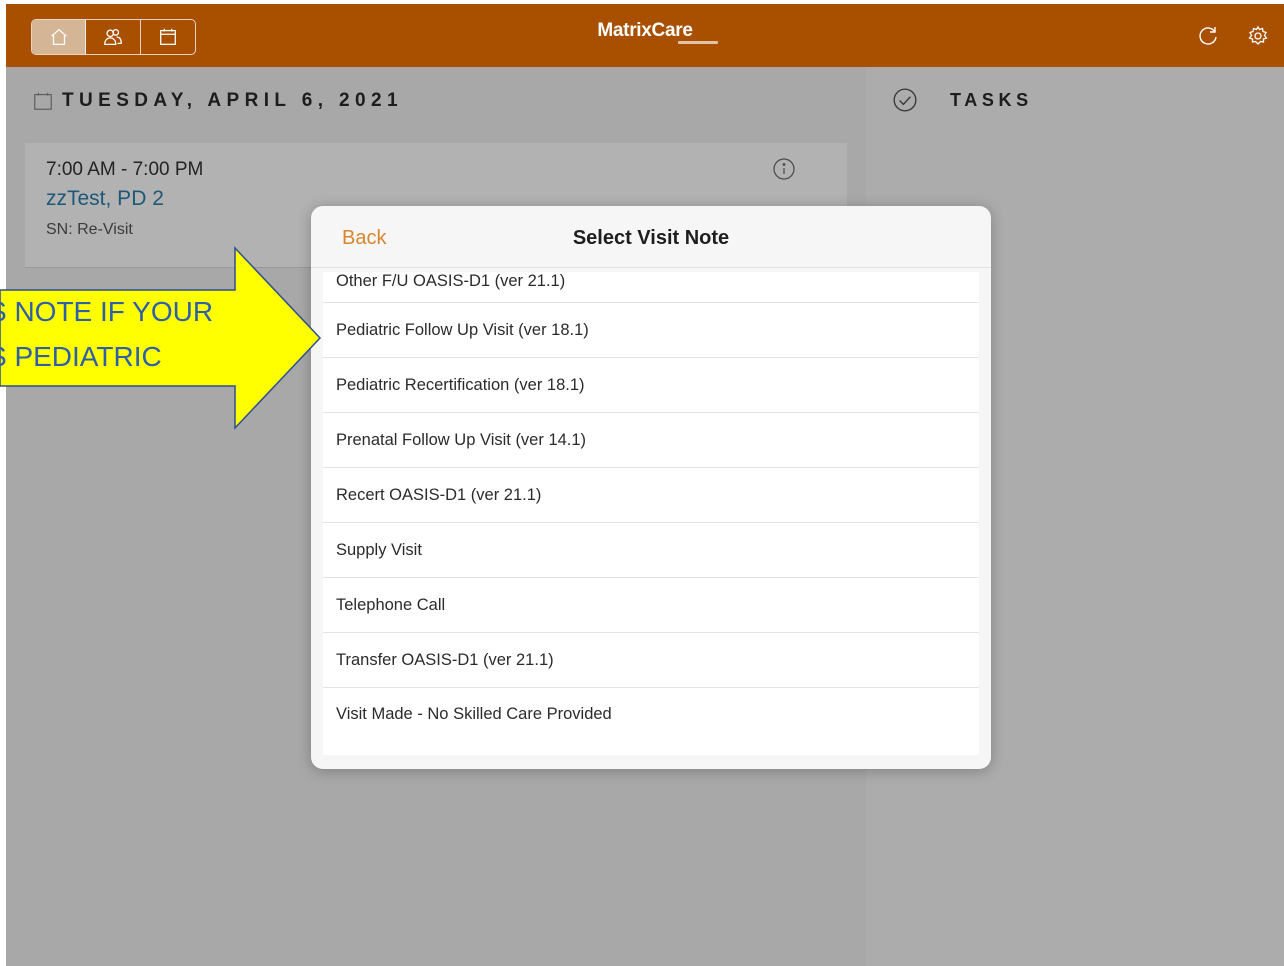 Image resolution: width=1284 pixels, height=966 pixels. I want to click on list-item-prenatal-follow-up: Prenatal Follow Up Visit (ver 14.1), so click(651, 440).